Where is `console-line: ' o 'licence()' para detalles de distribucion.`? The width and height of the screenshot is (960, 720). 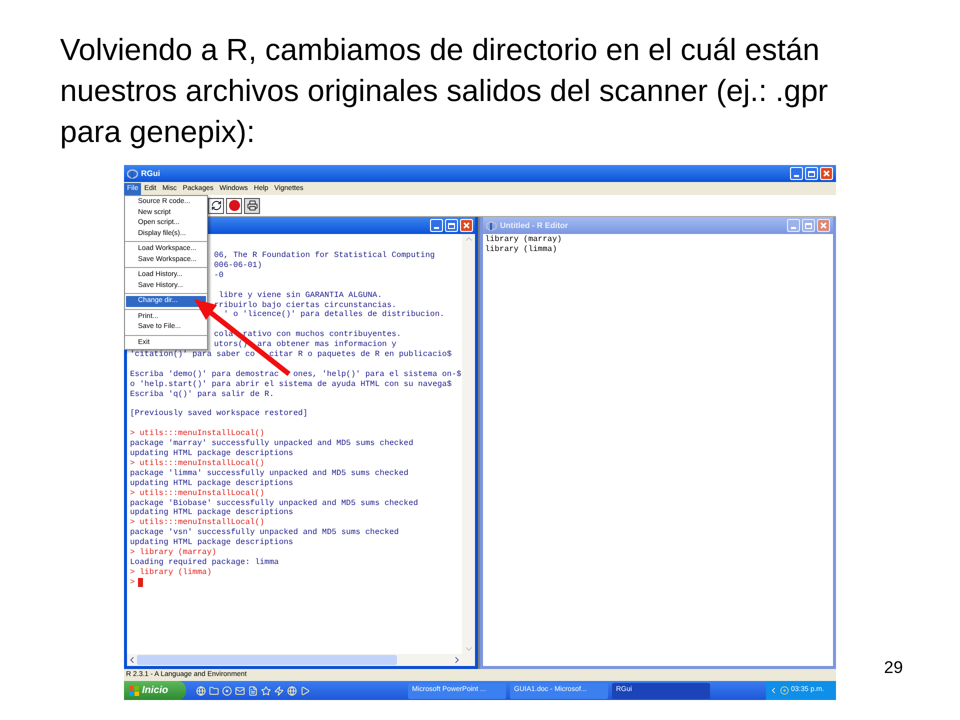
console-line: ' o 'licence()' para detalles de distribucion. is located at coordinates (333, 315).